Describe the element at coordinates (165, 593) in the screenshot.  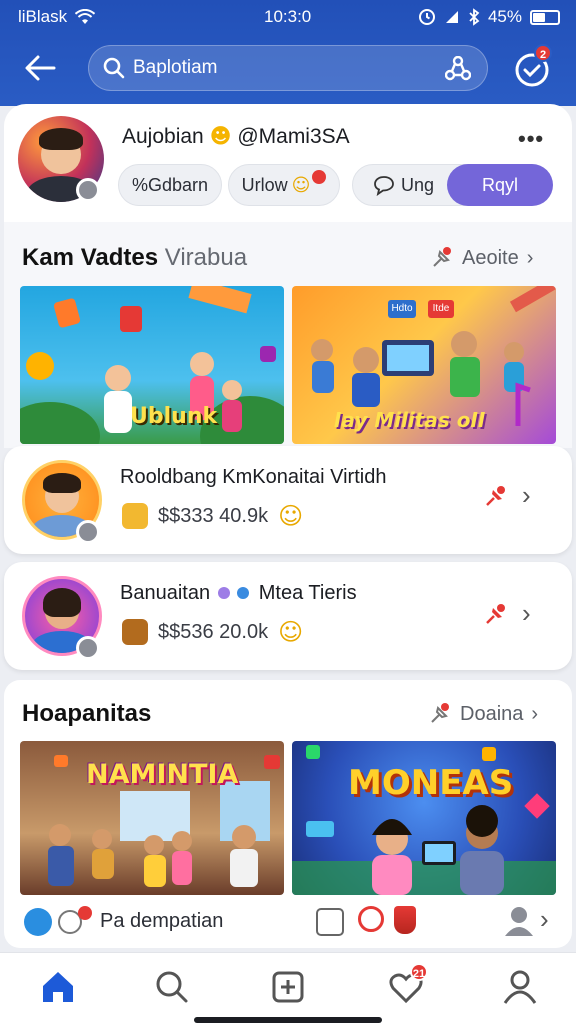
I see `list-item-title-text: Banuaitan` at that location.